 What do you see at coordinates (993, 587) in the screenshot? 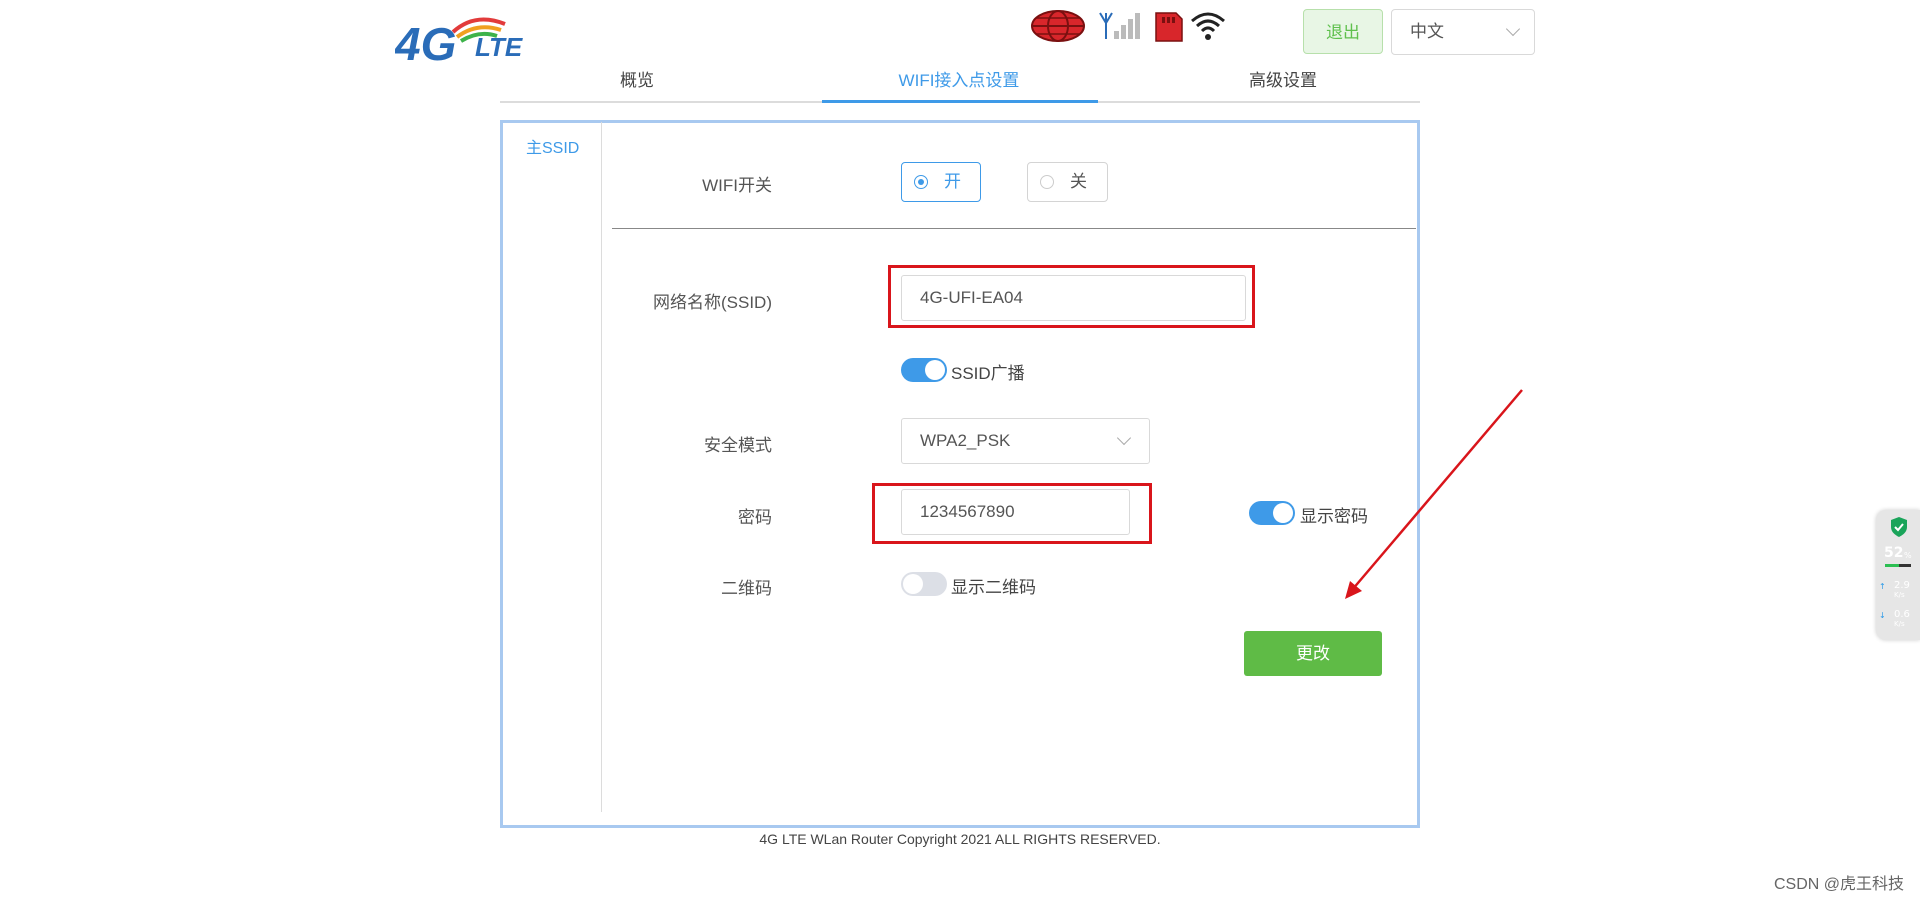
I see `show-qrcode-label: 显示二维码` at bounding box center [993, 587].